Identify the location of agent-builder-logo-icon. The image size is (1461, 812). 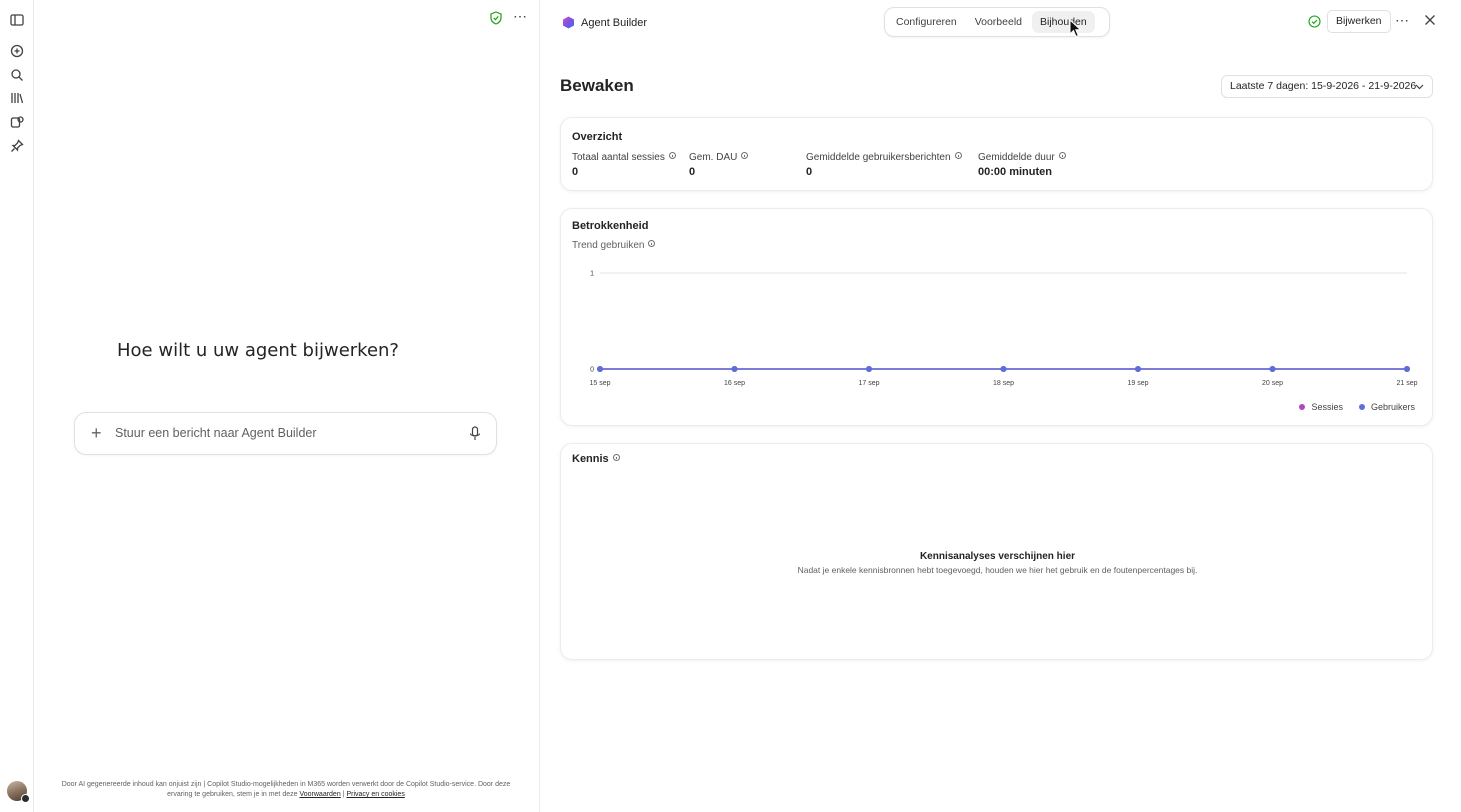
(568, 22).